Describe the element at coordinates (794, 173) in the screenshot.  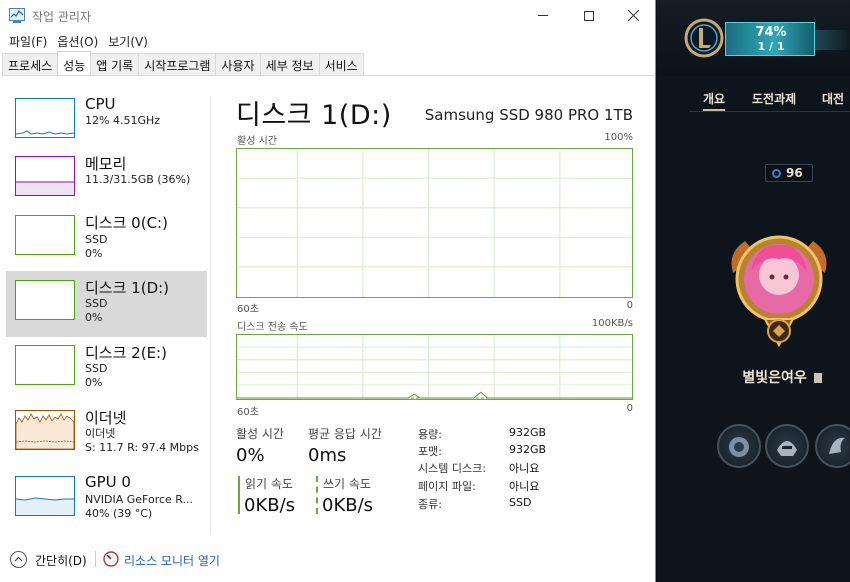
I see `summoner-level: 96` at that location.